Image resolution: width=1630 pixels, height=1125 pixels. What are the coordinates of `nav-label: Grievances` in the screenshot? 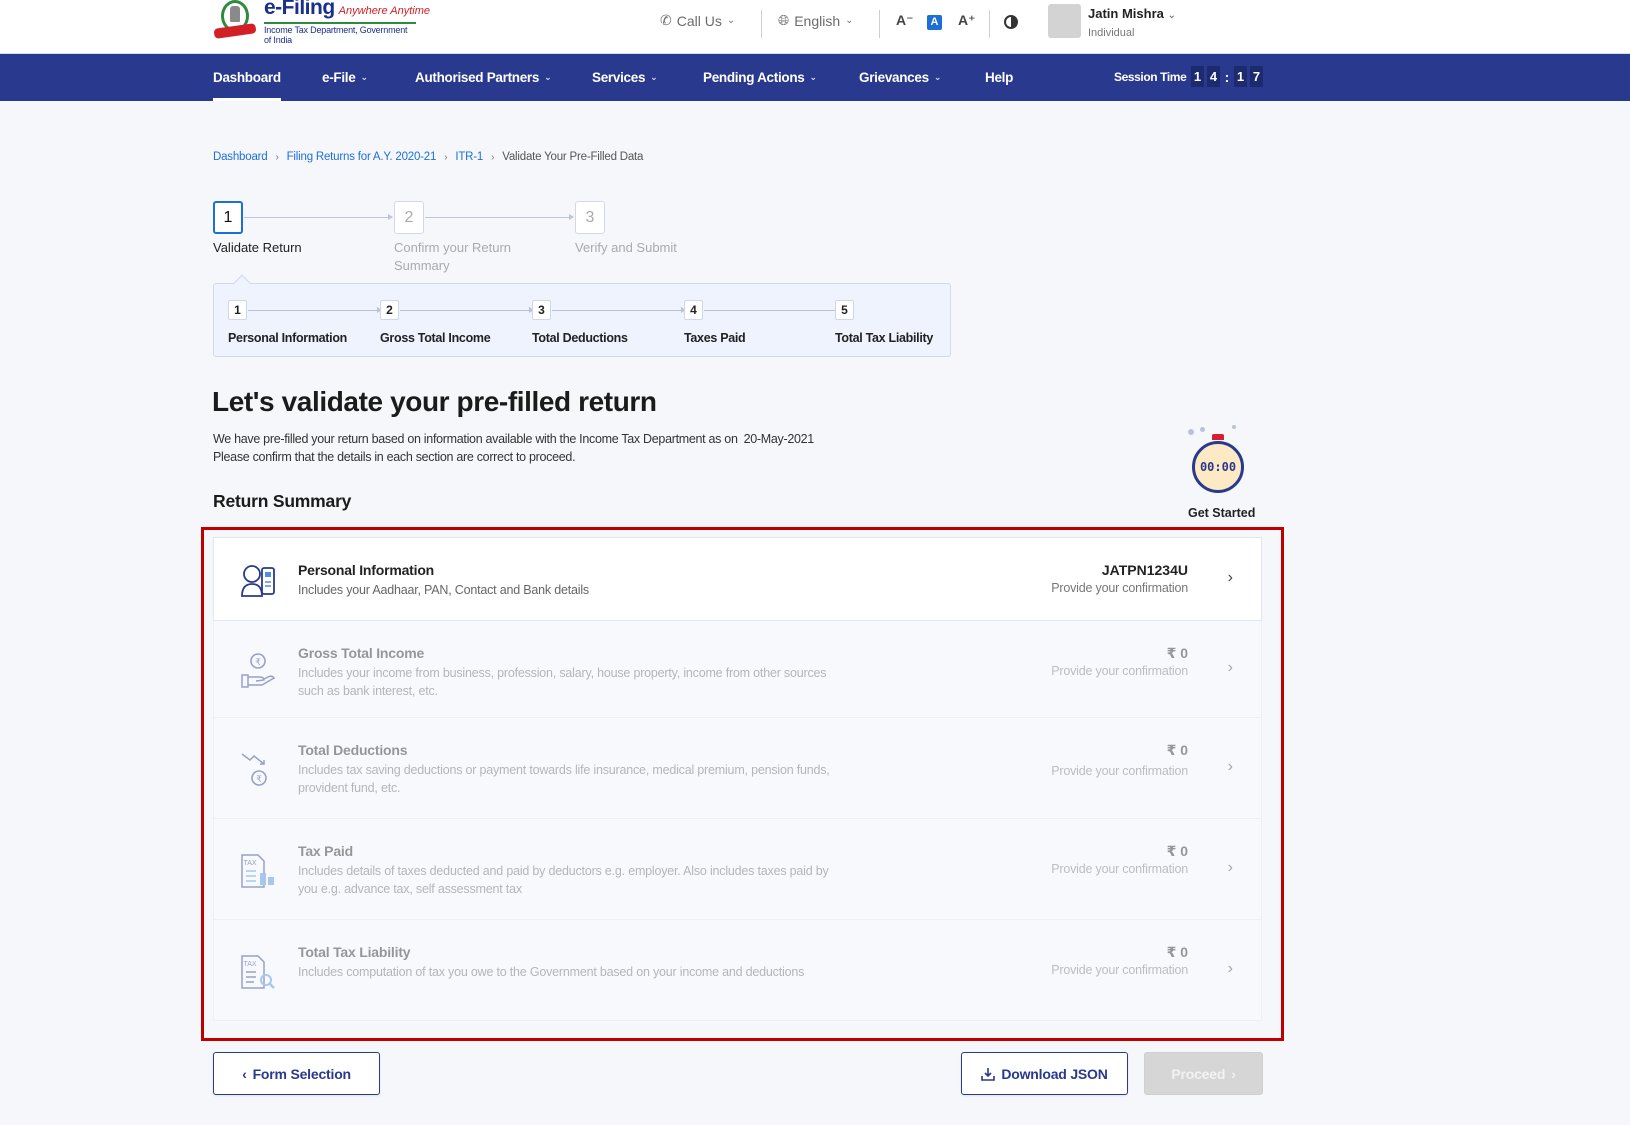 It's located at (894, 77).